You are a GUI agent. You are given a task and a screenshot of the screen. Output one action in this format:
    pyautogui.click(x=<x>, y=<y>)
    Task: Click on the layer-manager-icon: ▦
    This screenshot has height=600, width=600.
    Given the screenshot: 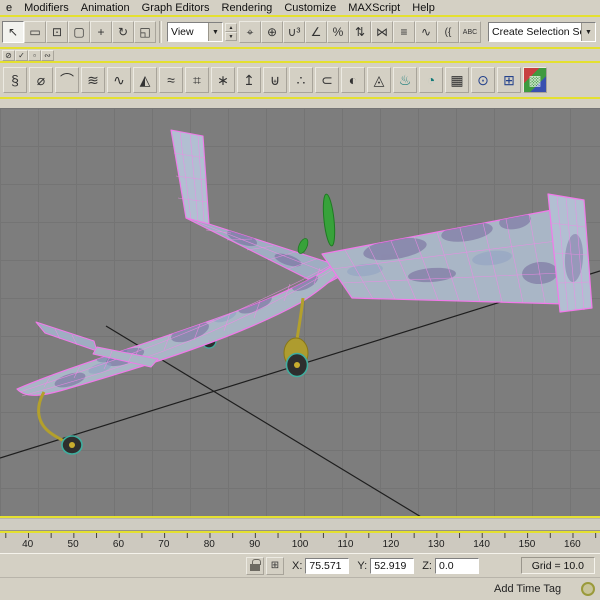 What is the action you would take?
    pyautogui.click(x=457, y=80)
    